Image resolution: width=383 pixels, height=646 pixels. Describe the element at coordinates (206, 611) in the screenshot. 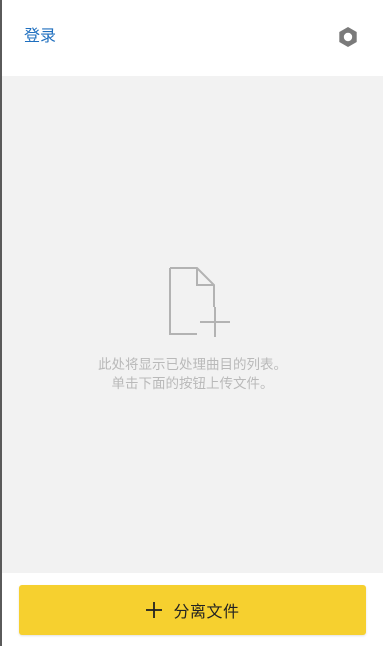

I see `separate-file-label: 分离文件` at that location.